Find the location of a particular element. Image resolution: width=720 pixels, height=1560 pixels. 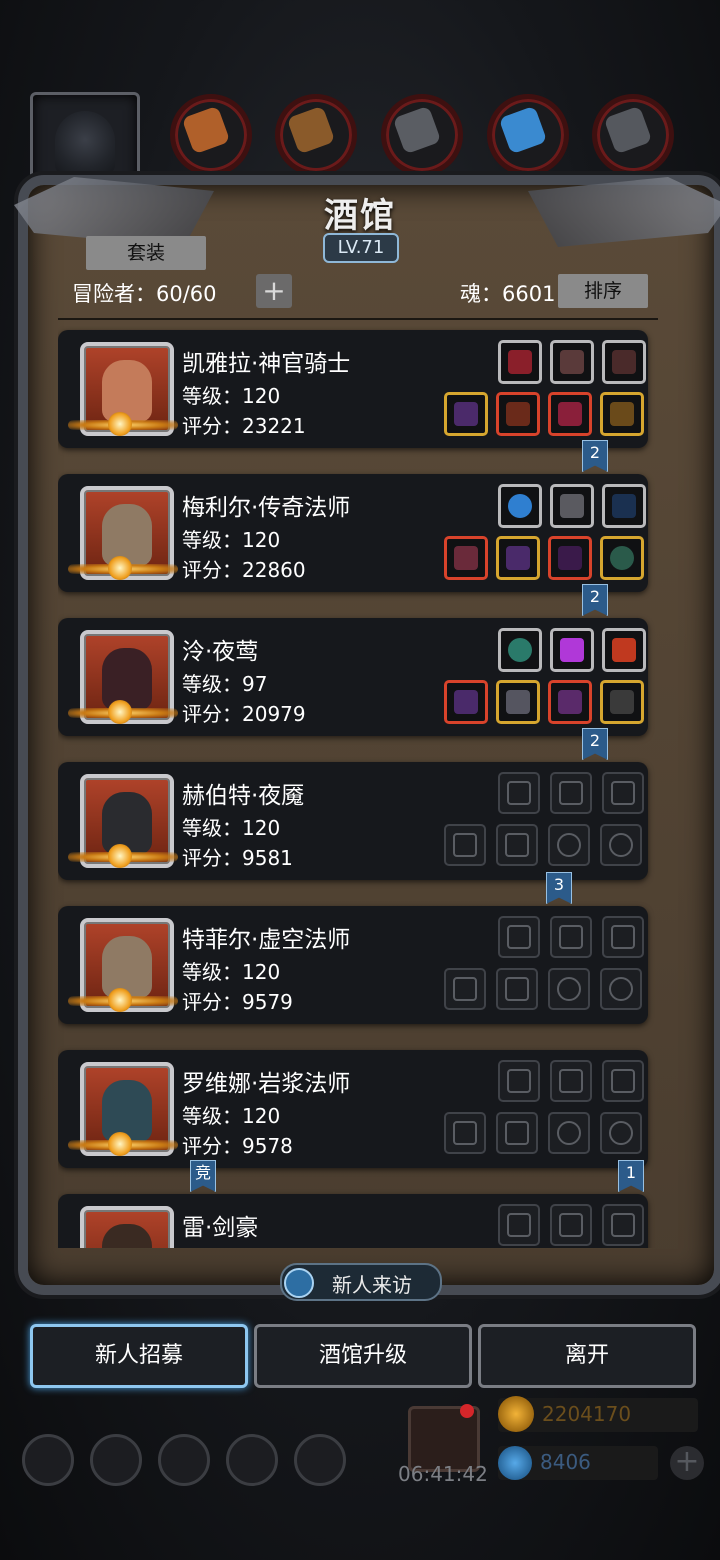

sort-button: 排序 is located at coordinates (603, 291).